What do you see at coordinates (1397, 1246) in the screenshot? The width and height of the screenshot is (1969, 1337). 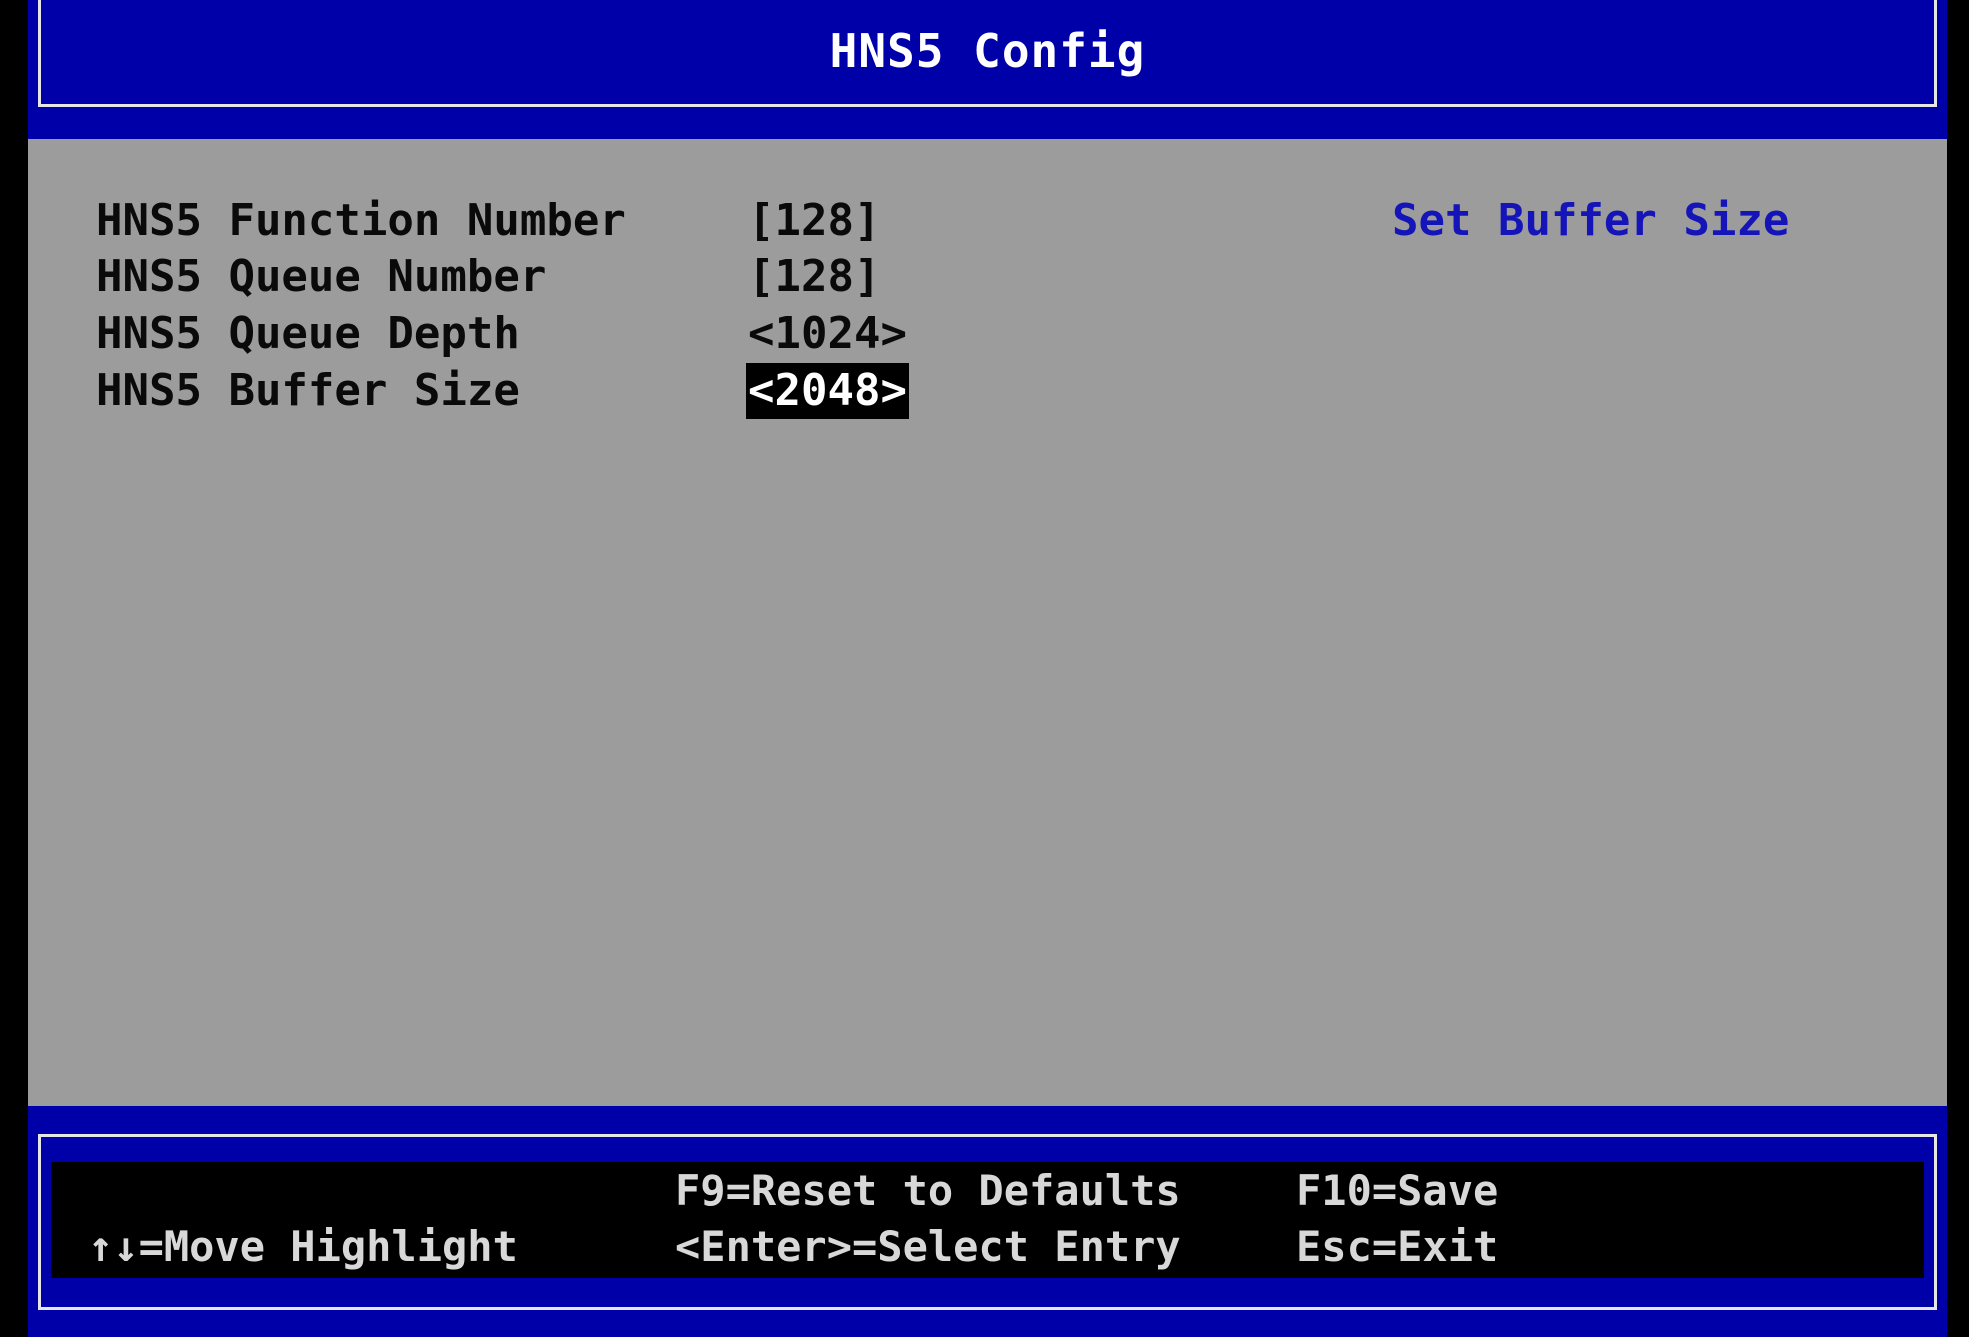 I see `exit-hint: Esc=Exit` at bounding box center [1397, 1246].